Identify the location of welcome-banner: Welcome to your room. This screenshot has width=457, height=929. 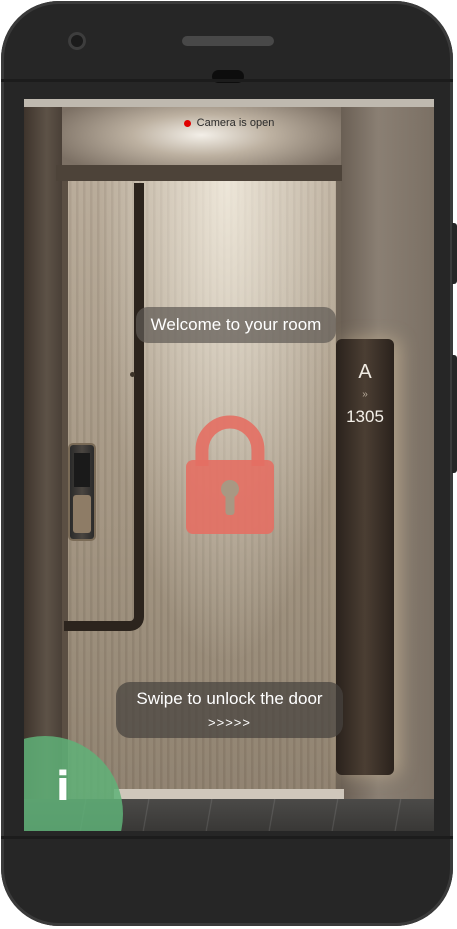
(236, 325).